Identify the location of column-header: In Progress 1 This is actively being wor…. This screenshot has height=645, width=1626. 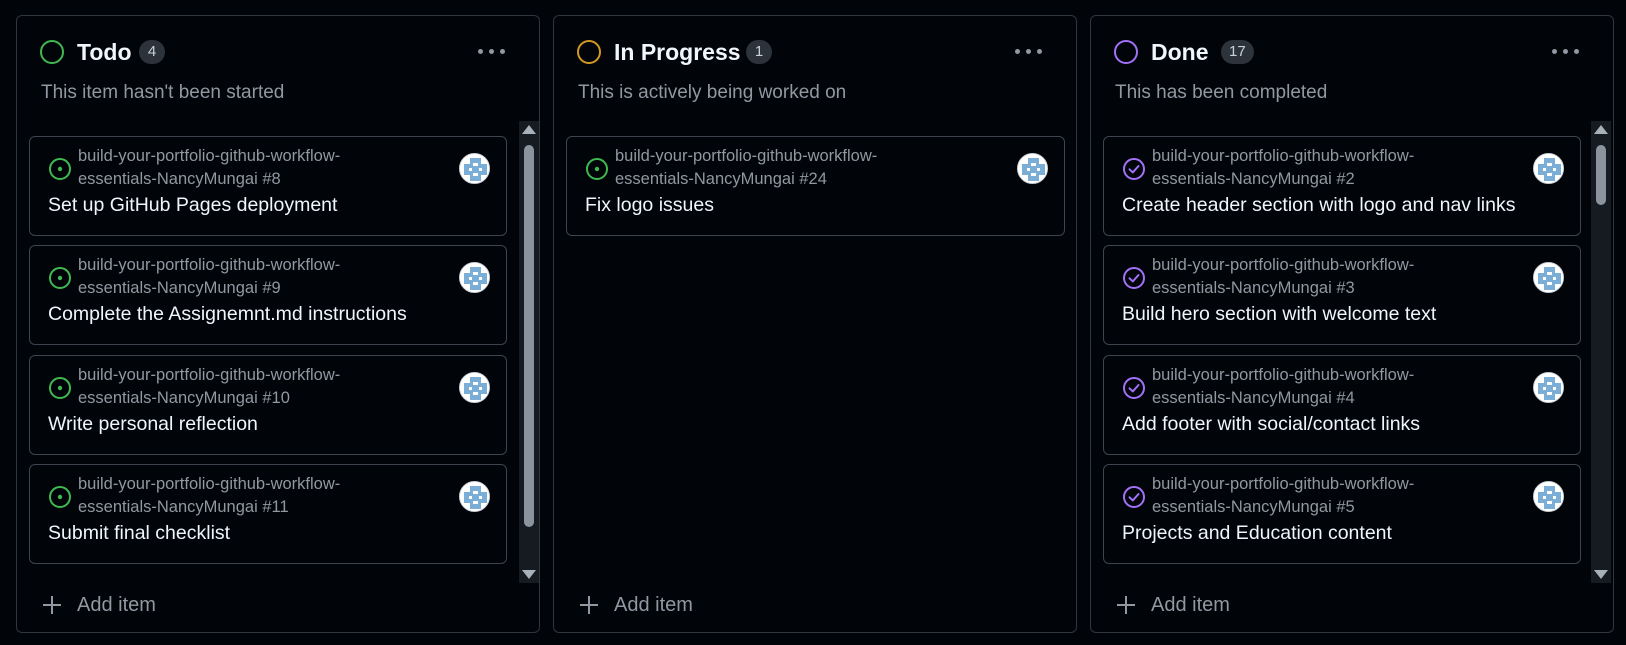
(815, 71).